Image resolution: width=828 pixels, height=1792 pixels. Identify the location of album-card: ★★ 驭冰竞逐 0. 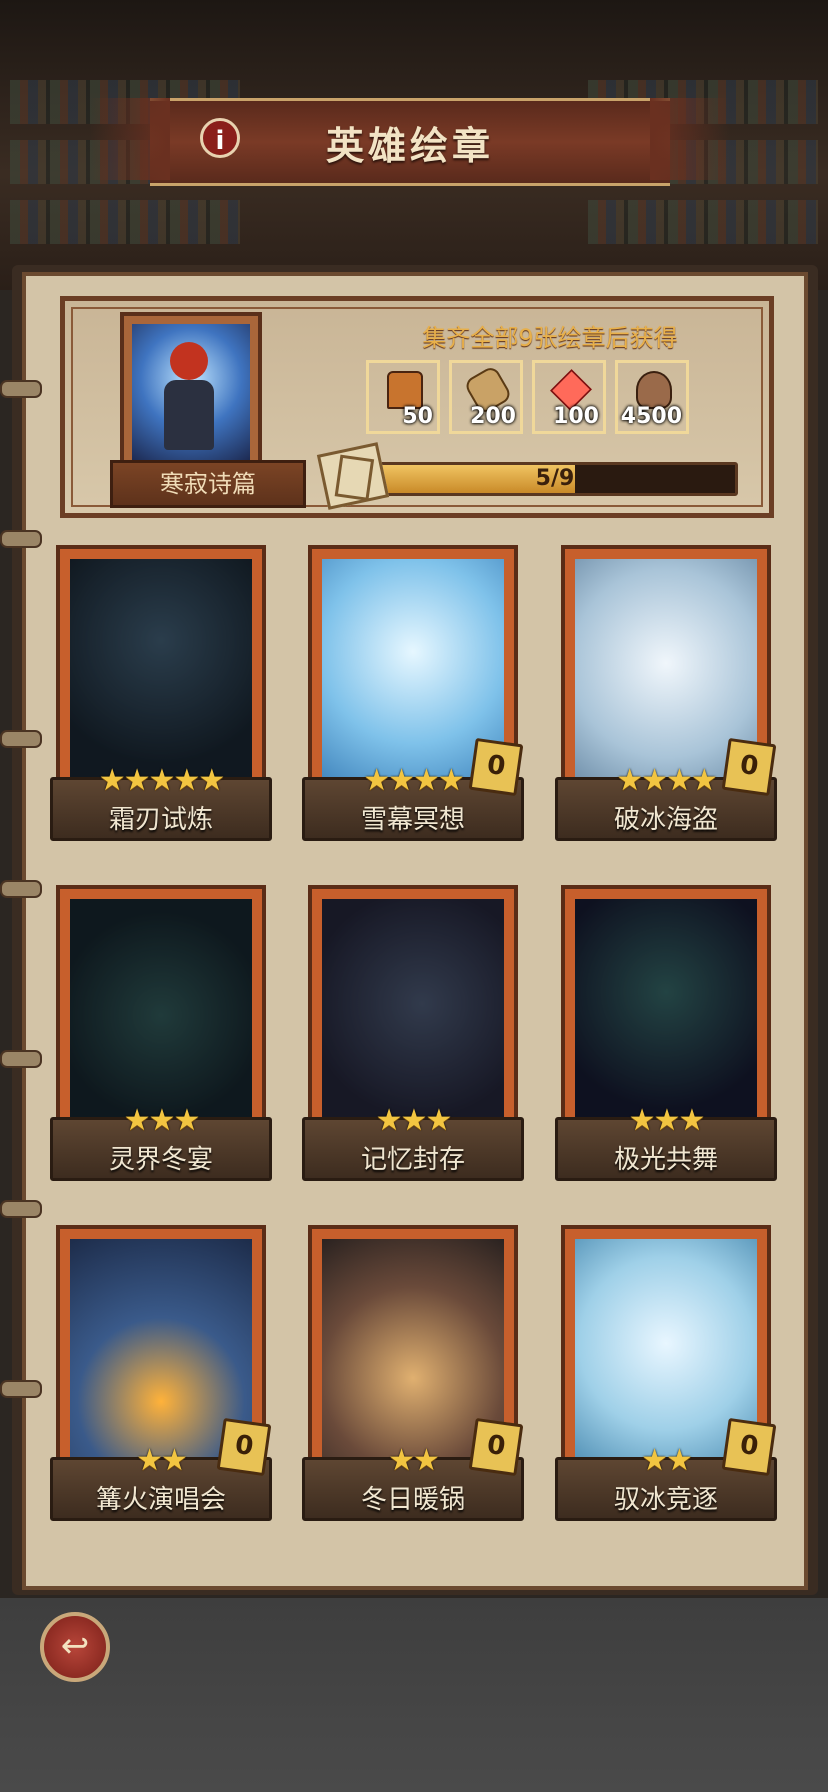
(666, 1384).